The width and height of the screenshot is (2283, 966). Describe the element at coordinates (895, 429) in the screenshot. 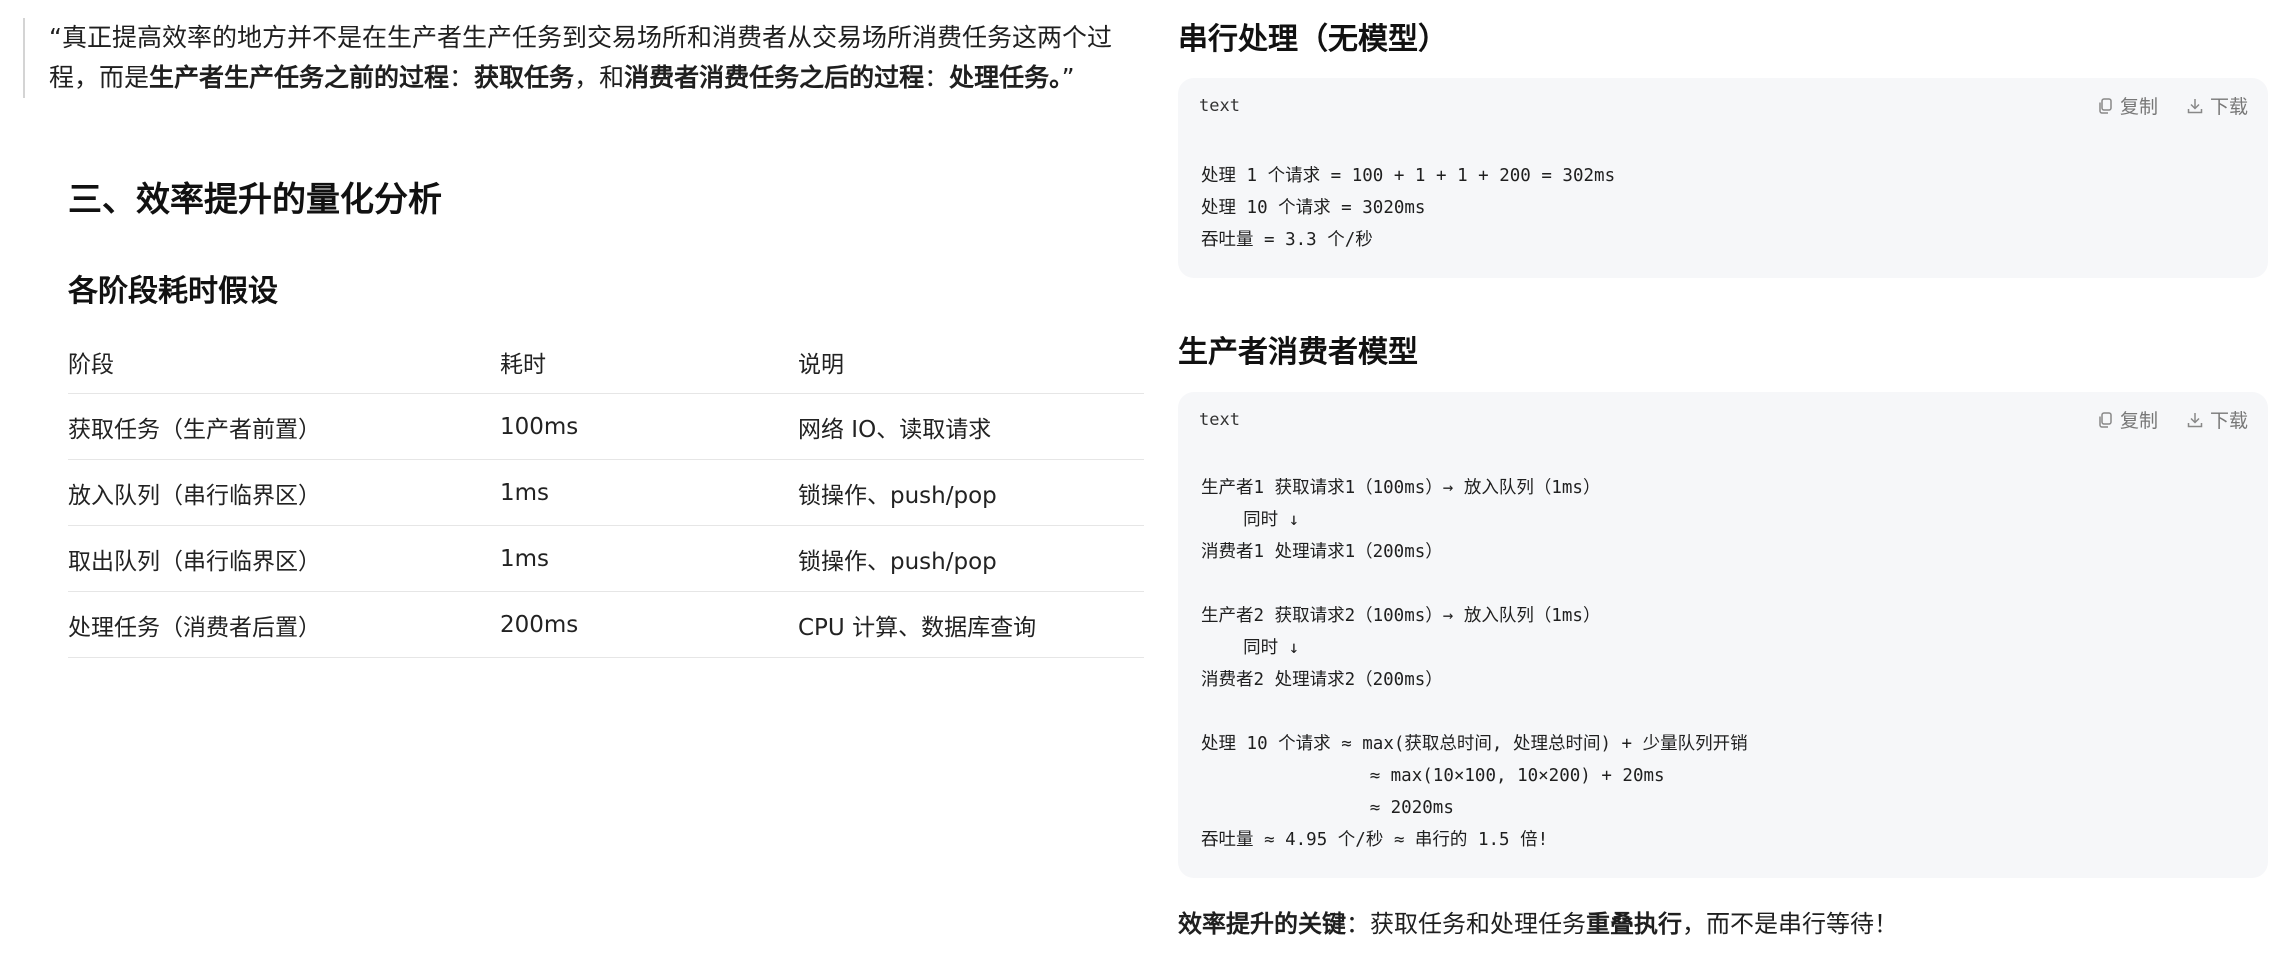

I see `table-cell: 网络 IO、读取请求` at that location.